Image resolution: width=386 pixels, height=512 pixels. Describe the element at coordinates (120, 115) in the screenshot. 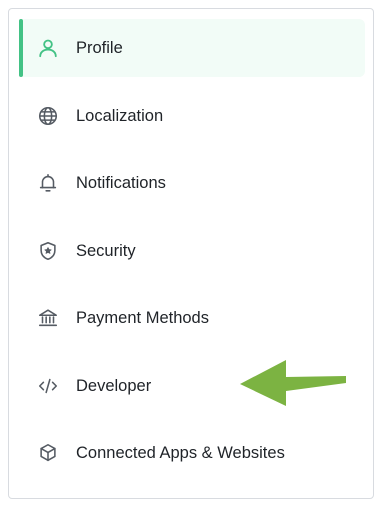

I see `nav-item-label: Localization` at that location.